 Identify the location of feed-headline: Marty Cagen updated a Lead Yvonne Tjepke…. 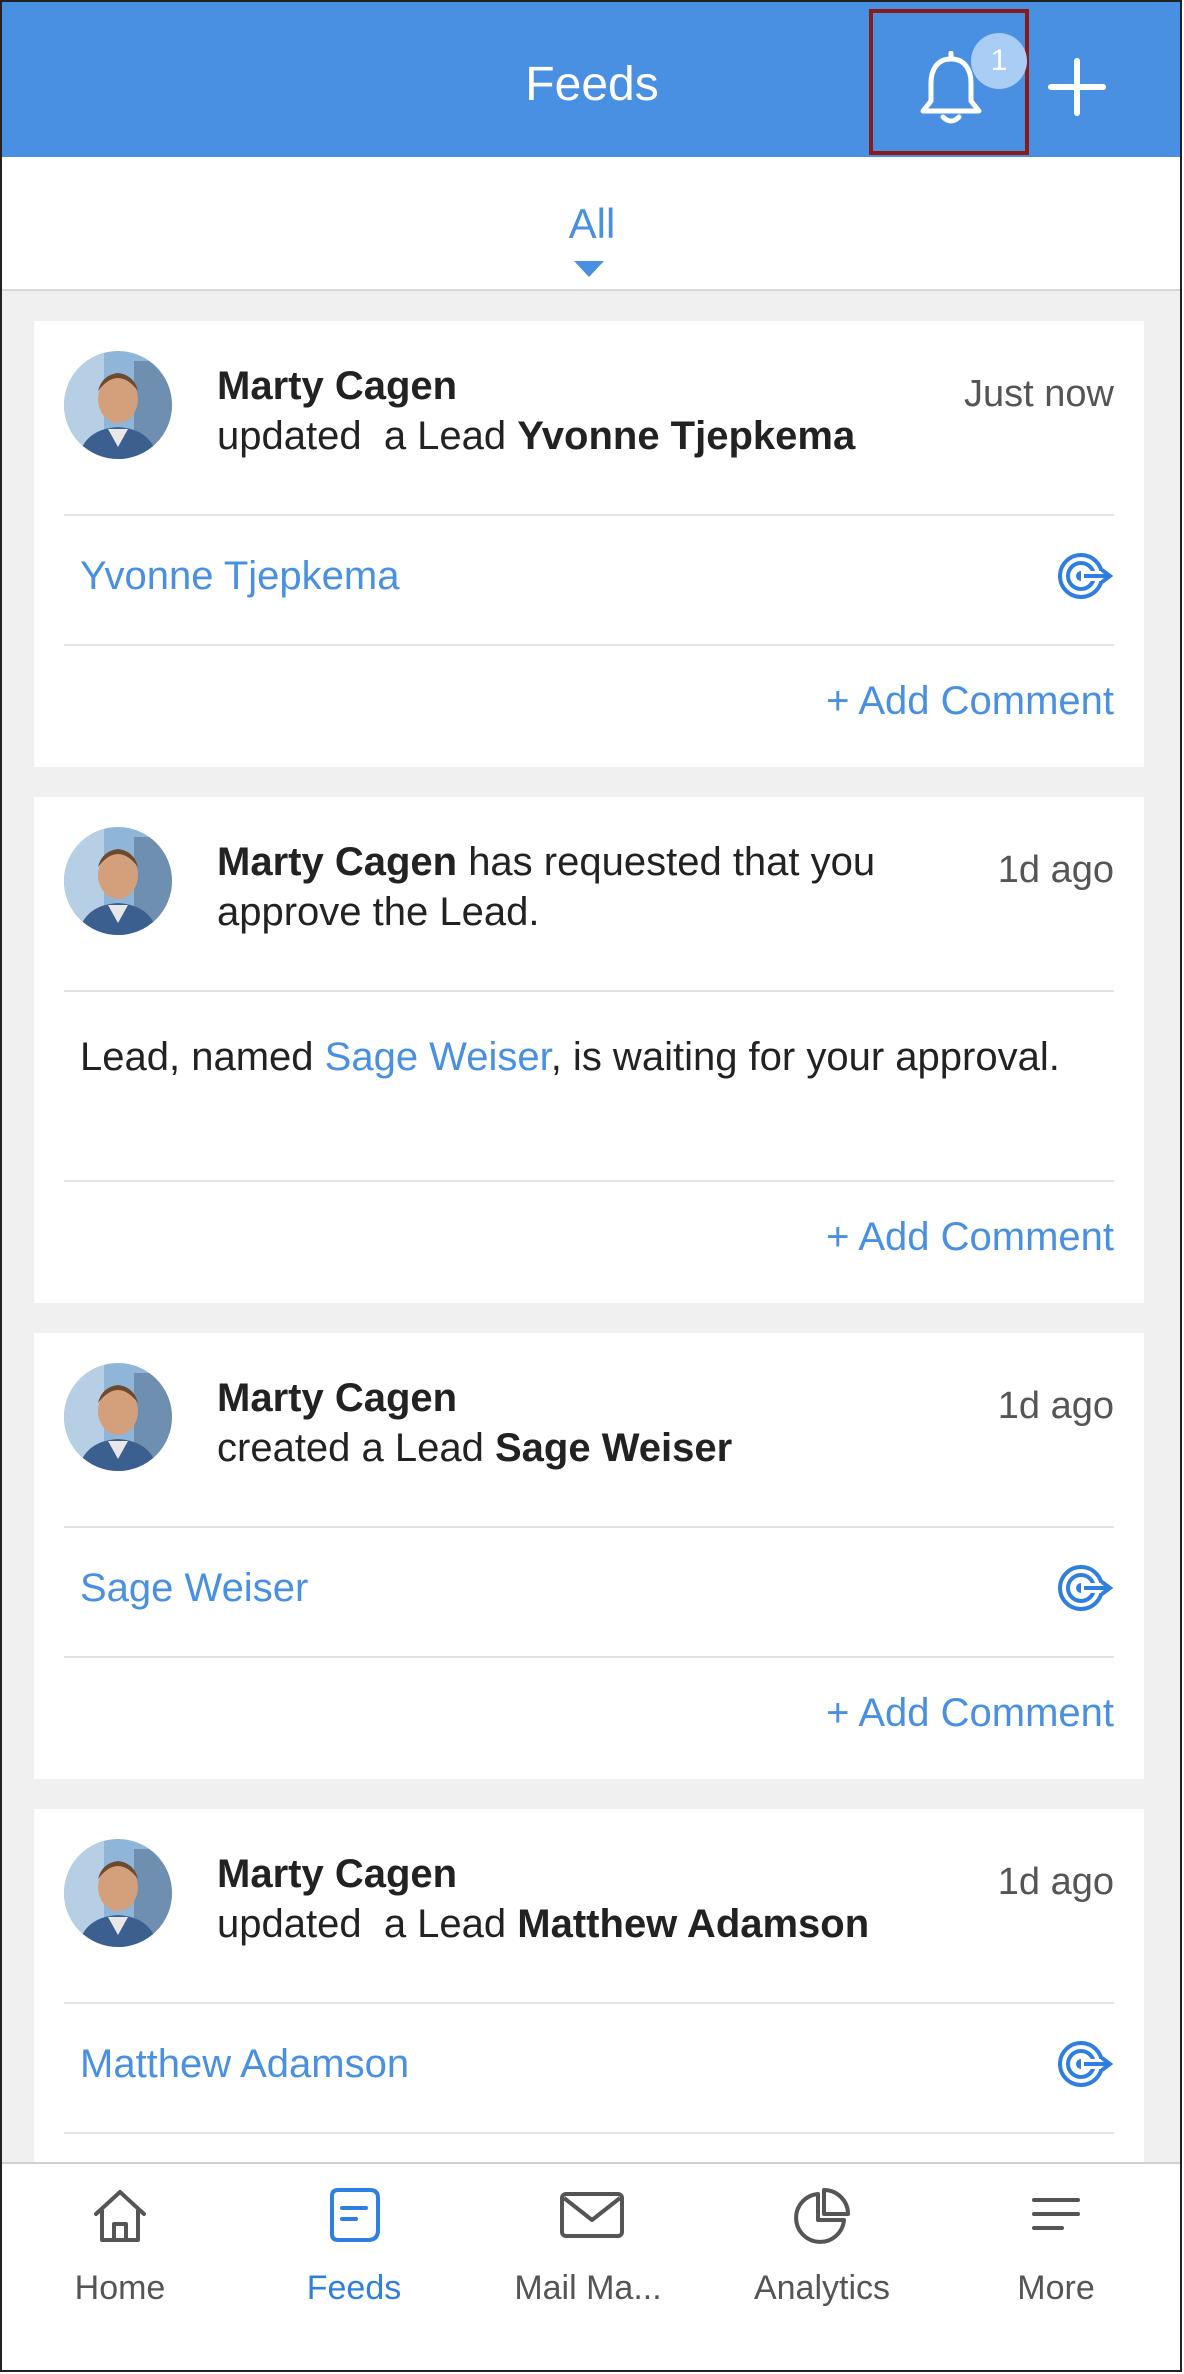
(582, 411).